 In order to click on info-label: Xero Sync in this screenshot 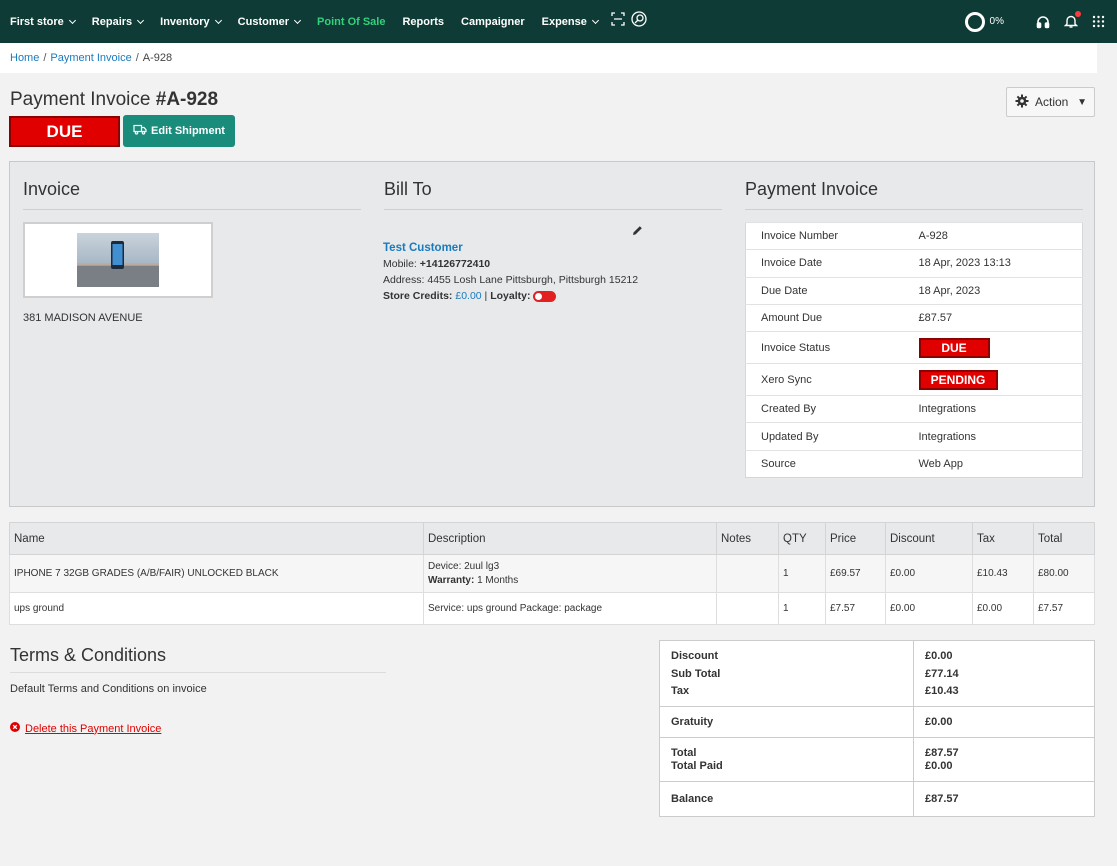, I will do `click(824, 379)`.